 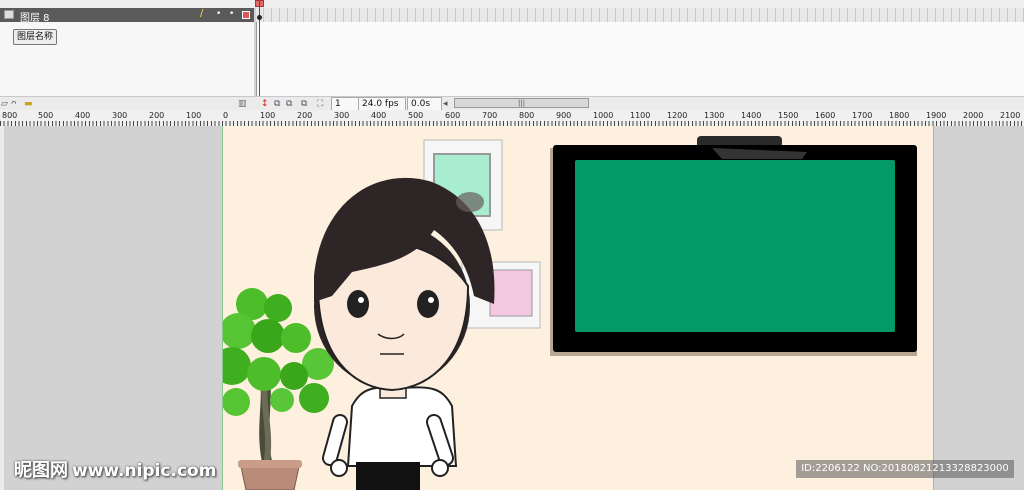 I want to click on ruler-label: 1500, so click(x=788, y=115).